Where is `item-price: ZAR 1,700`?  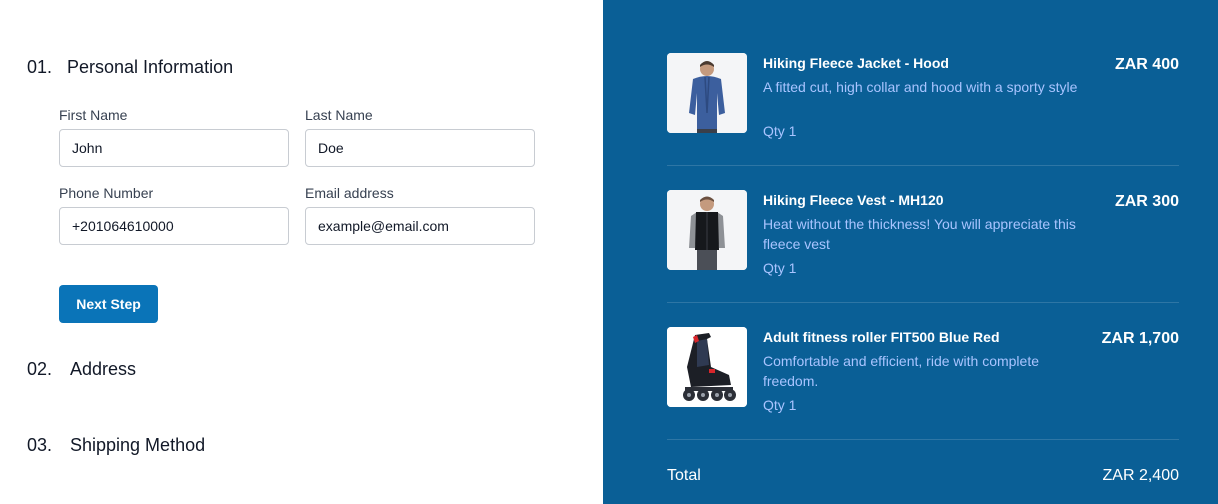 item-price: ZAR 1,700 is located at coordinates (1140, 338).